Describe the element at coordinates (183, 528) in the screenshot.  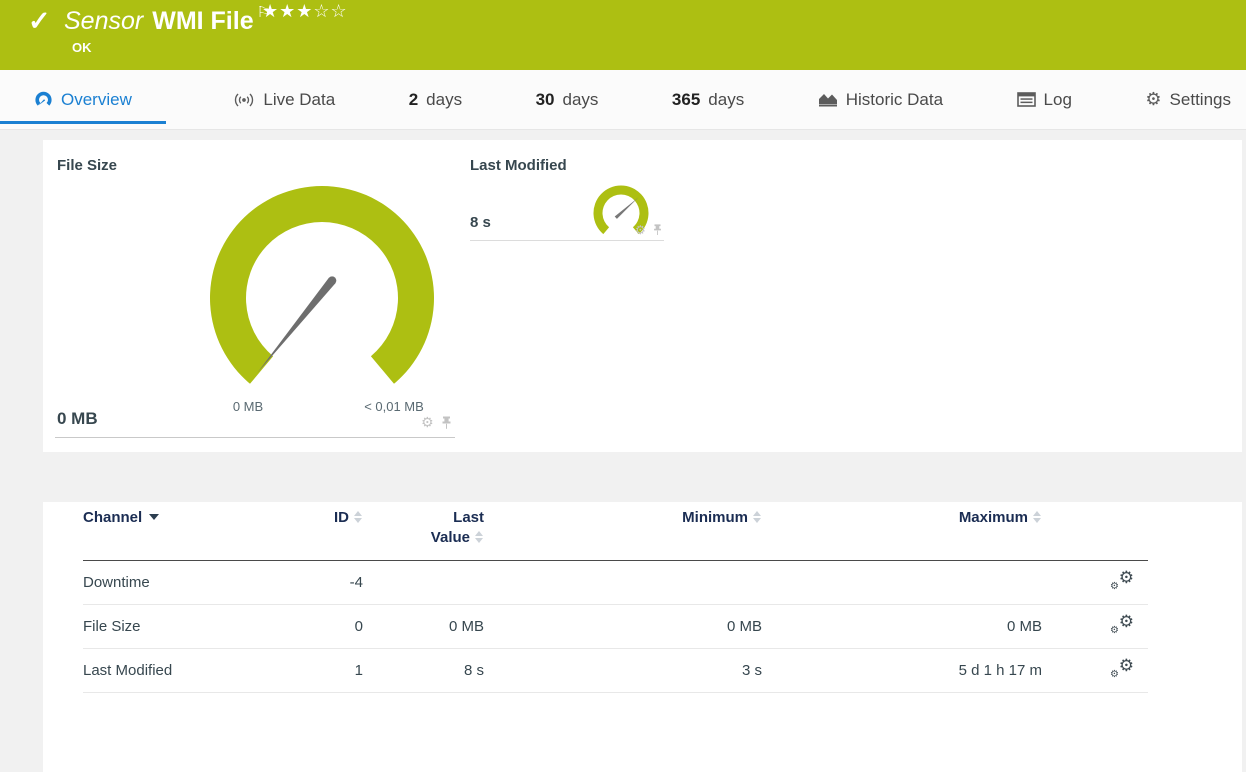
I see `column-header-channel: Channel` at that location.